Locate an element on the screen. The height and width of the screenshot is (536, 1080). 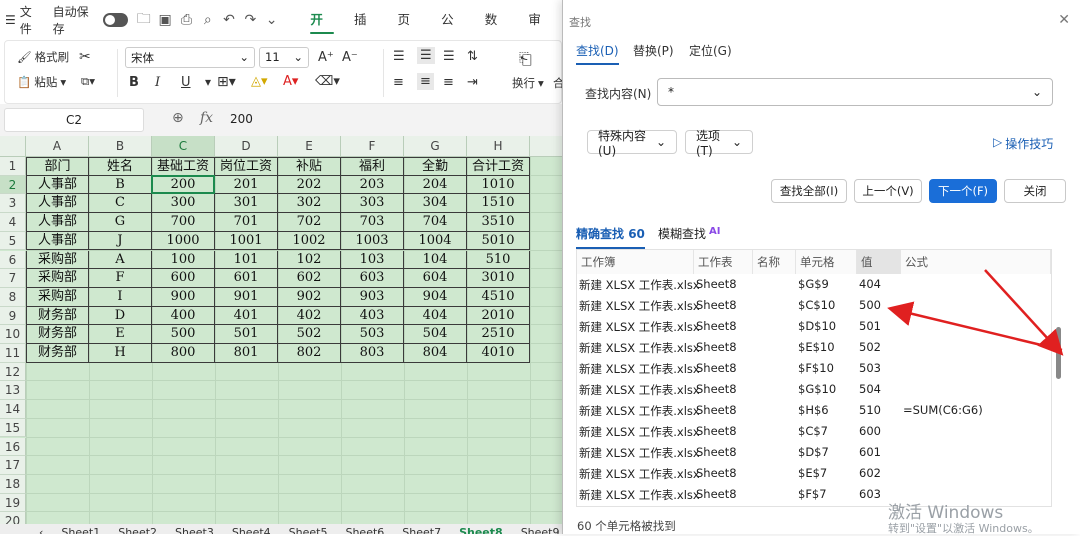
sheet-tab: Sheet7 is located at coordinates (421, 529).